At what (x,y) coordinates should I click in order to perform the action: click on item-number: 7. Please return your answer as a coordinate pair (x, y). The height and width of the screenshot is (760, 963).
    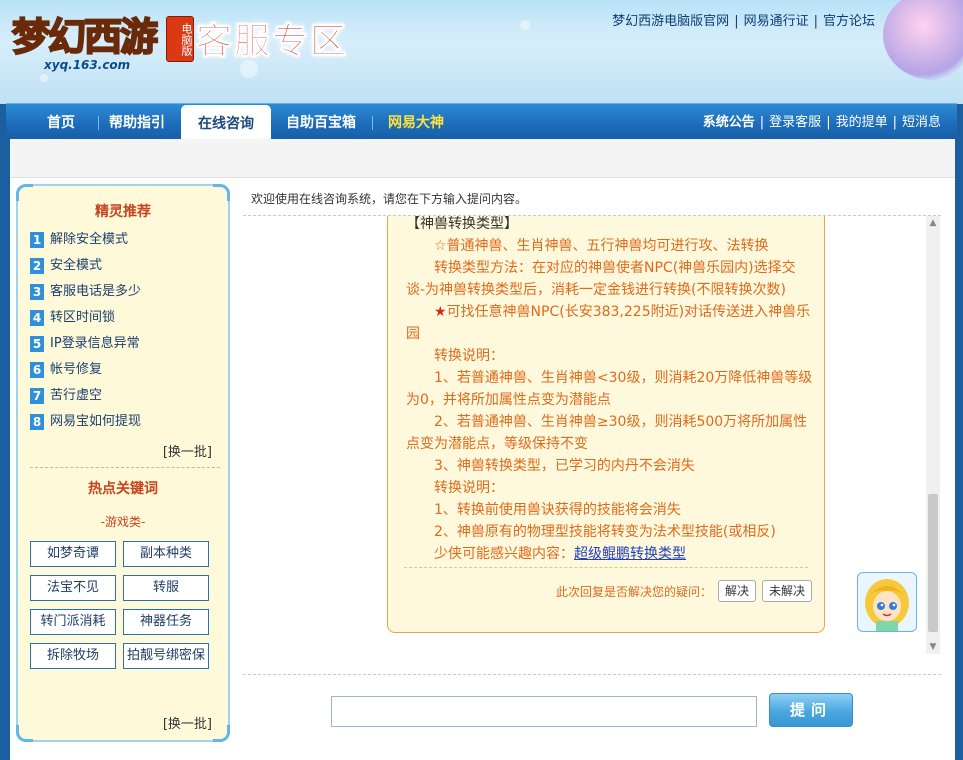
    Looking at the image, I should click on (37, 396).